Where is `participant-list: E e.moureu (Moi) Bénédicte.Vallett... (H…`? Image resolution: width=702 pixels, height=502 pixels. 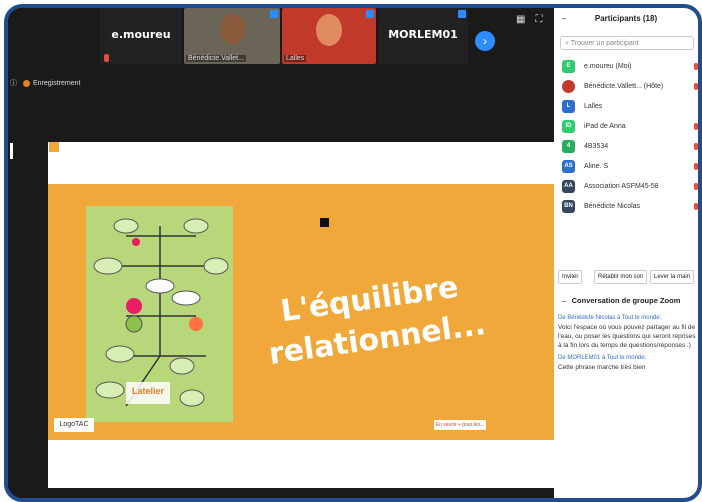
participant-list: E e.moureu (Moi) Bénédicte.Vallett... (H… is located at coordinates (629, 138).